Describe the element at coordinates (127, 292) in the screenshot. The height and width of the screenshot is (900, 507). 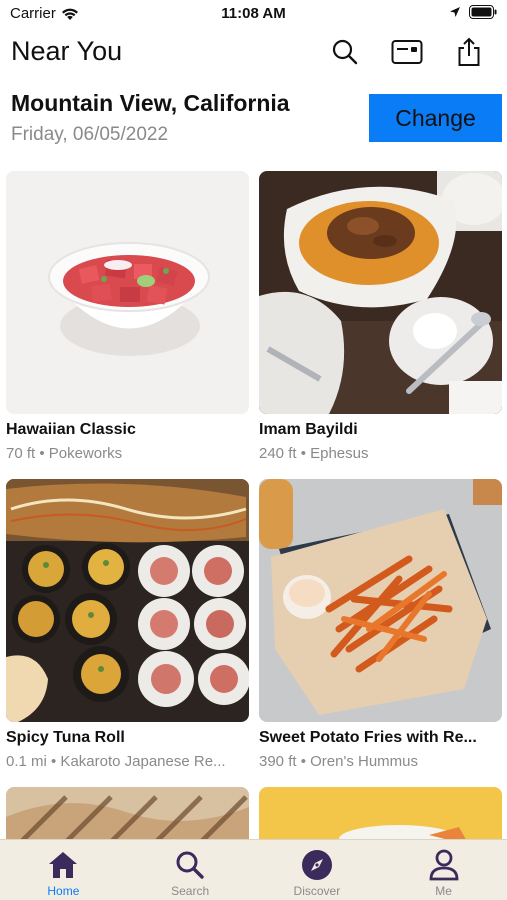
I see `food-photo-poke-bowl` at that location.